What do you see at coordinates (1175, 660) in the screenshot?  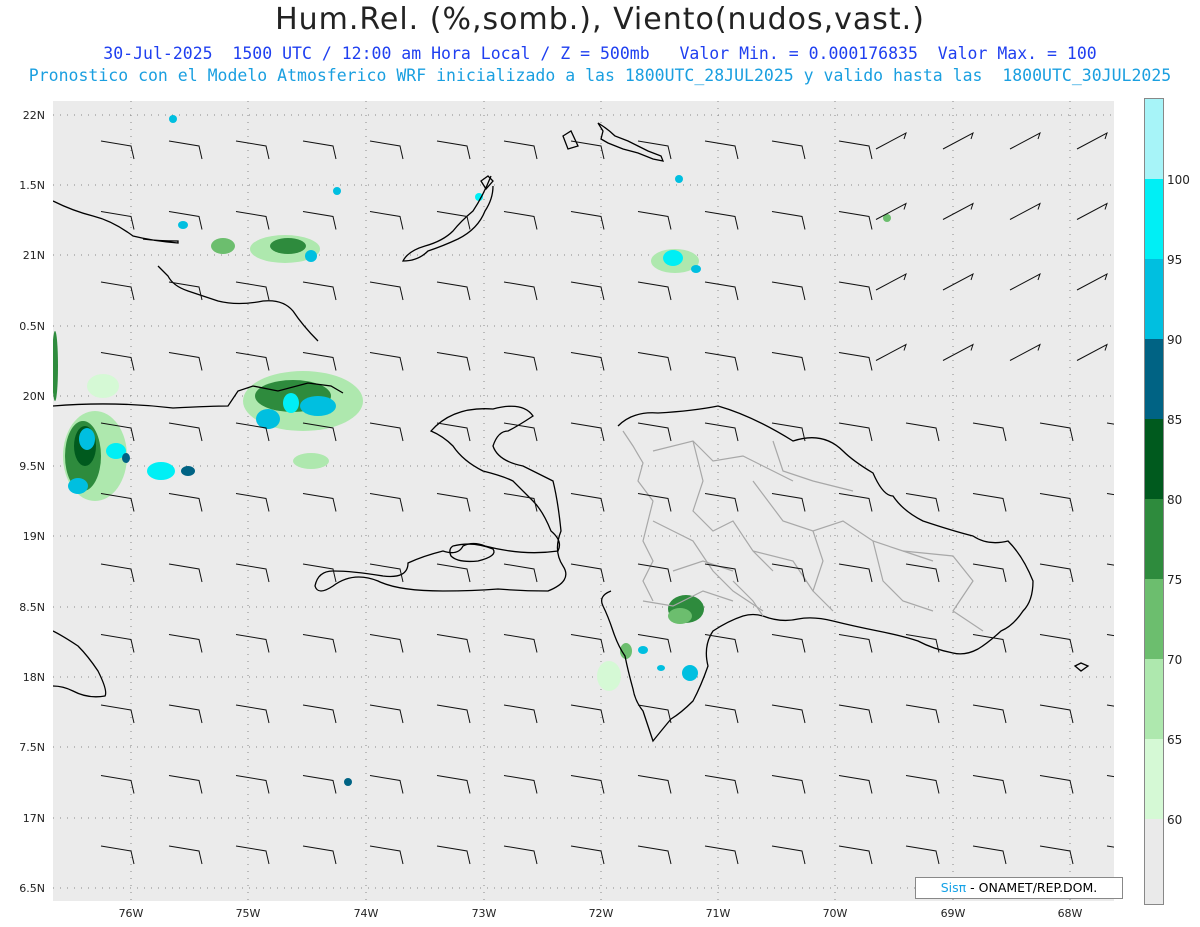 I see `colorbar-label-70: 70` at bounding box center [1175, 660].